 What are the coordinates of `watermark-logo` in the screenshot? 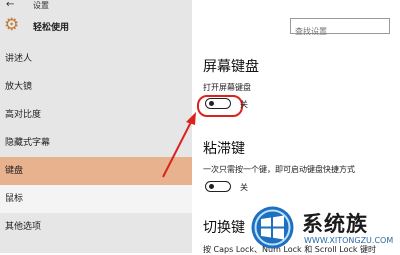 It's located at (272, 227).